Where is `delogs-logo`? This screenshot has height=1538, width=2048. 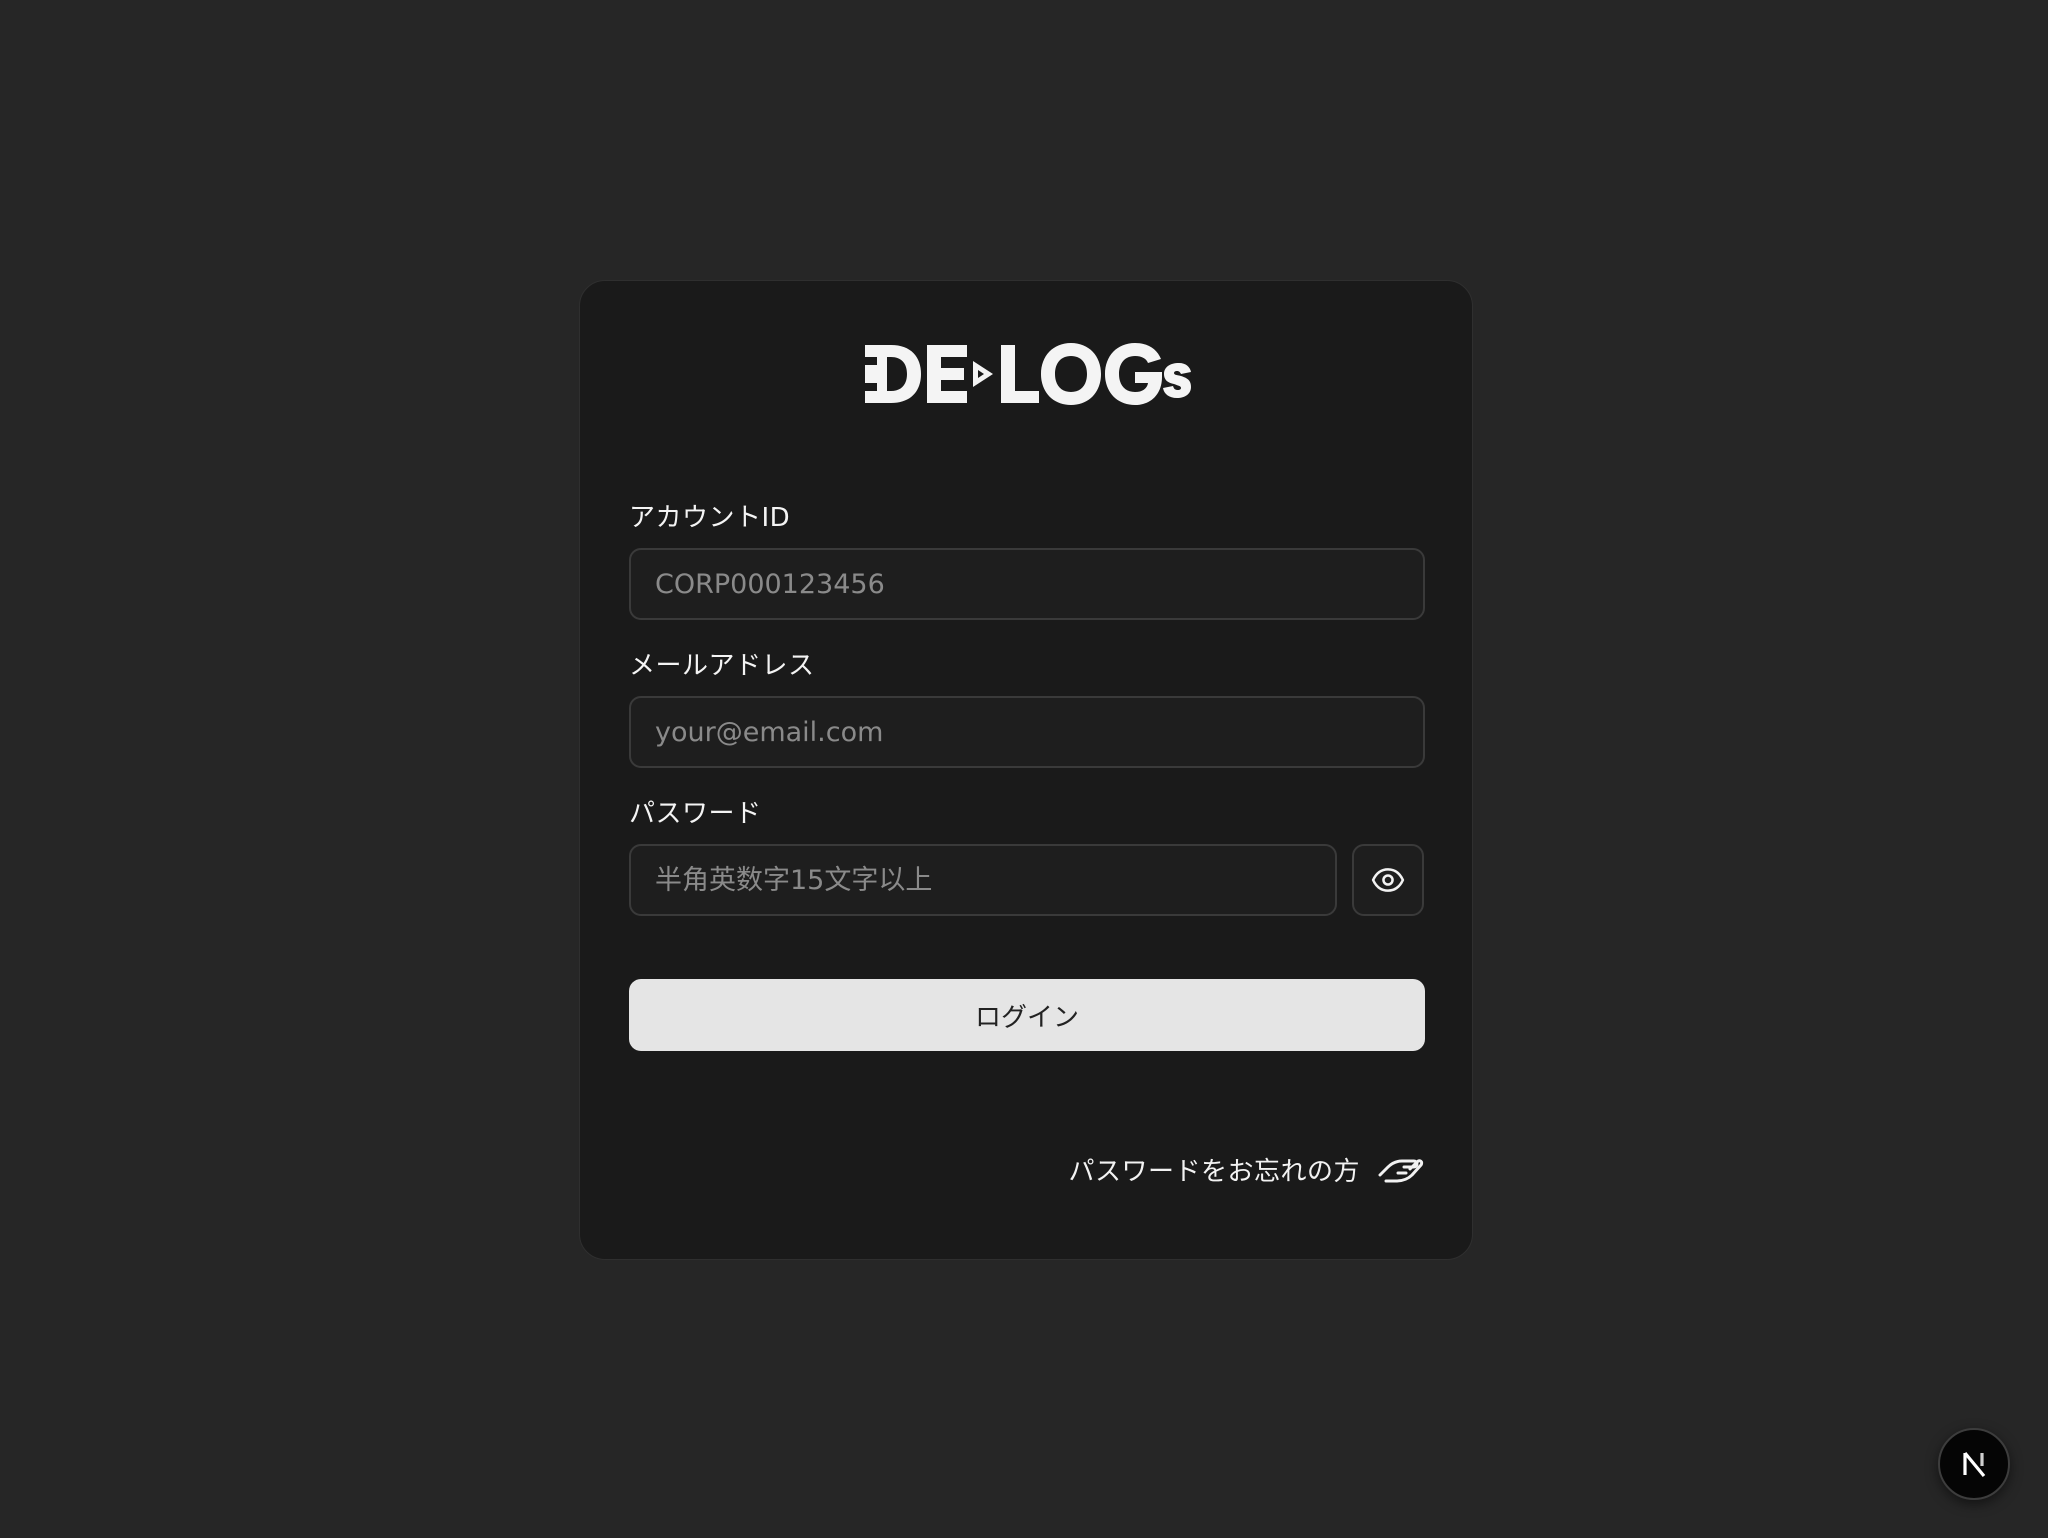
delogs-logo is located at coordinates (1028, 374).